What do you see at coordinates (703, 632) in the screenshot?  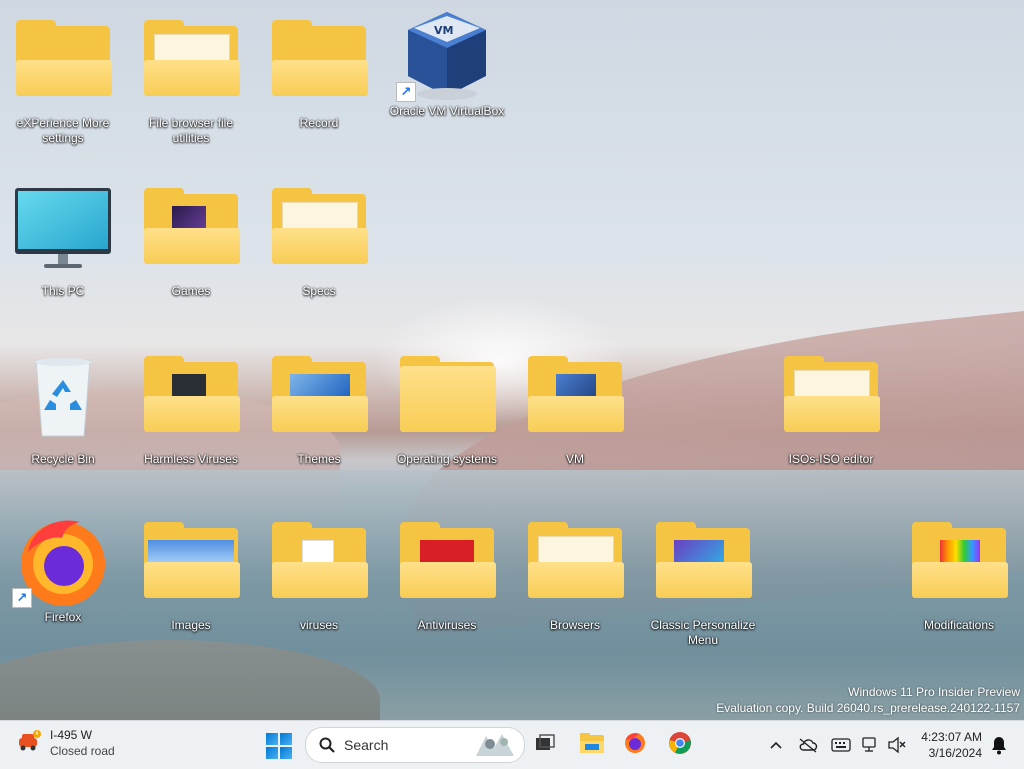 I see `desktop-icon-label: Classic Personalize Menu` at bounding box center [703, 632].